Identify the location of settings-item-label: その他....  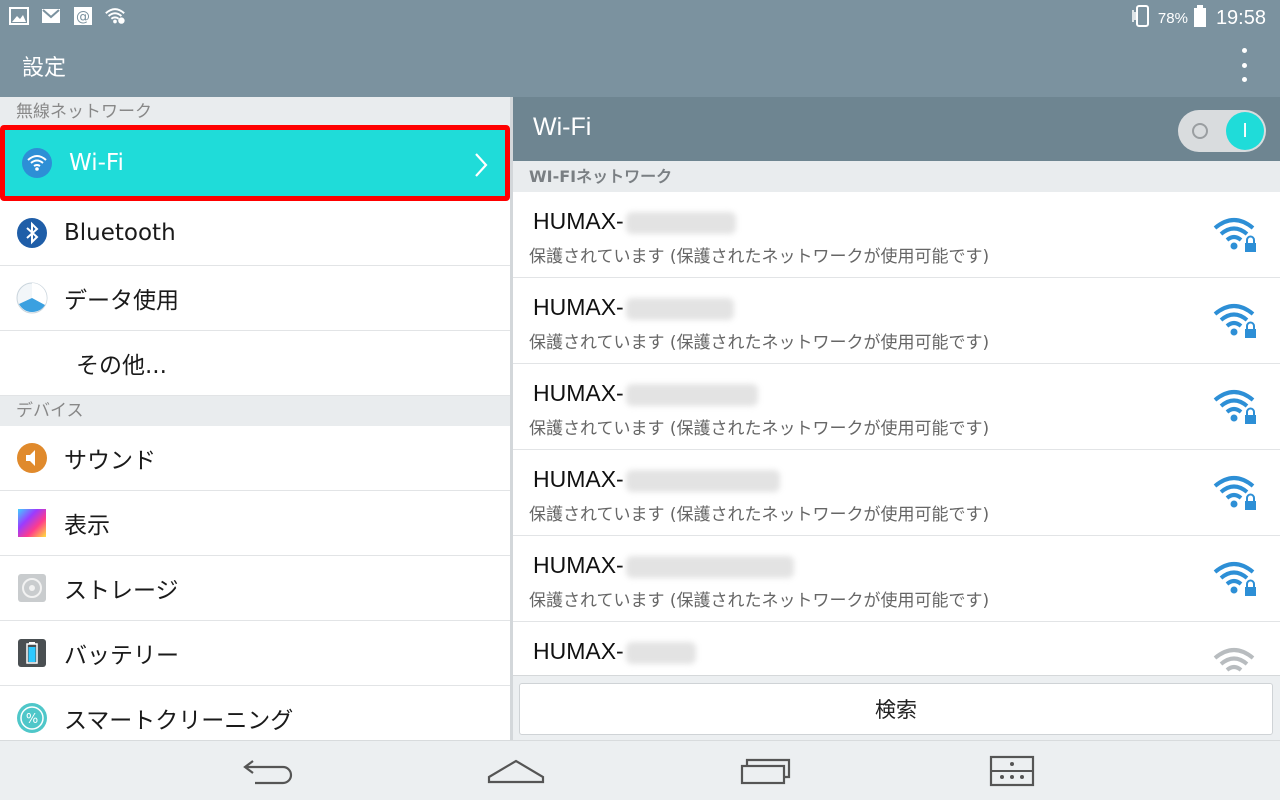
(121, 366).